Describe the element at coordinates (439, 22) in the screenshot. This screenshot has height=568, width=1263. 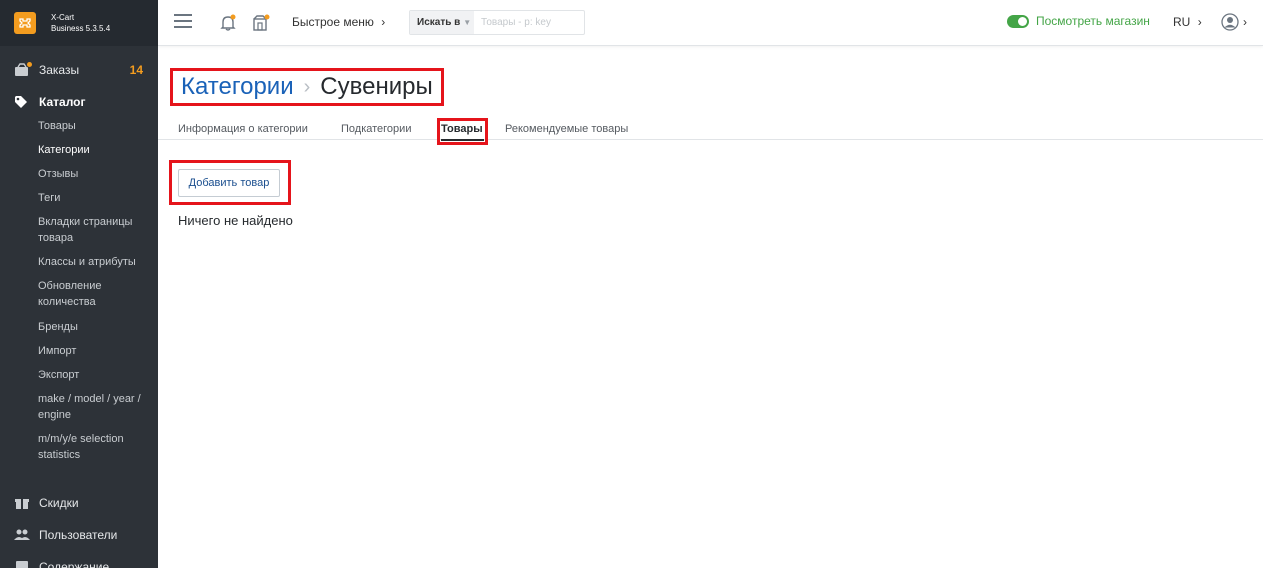
I see `search-scope-label: Искать в` at that location.